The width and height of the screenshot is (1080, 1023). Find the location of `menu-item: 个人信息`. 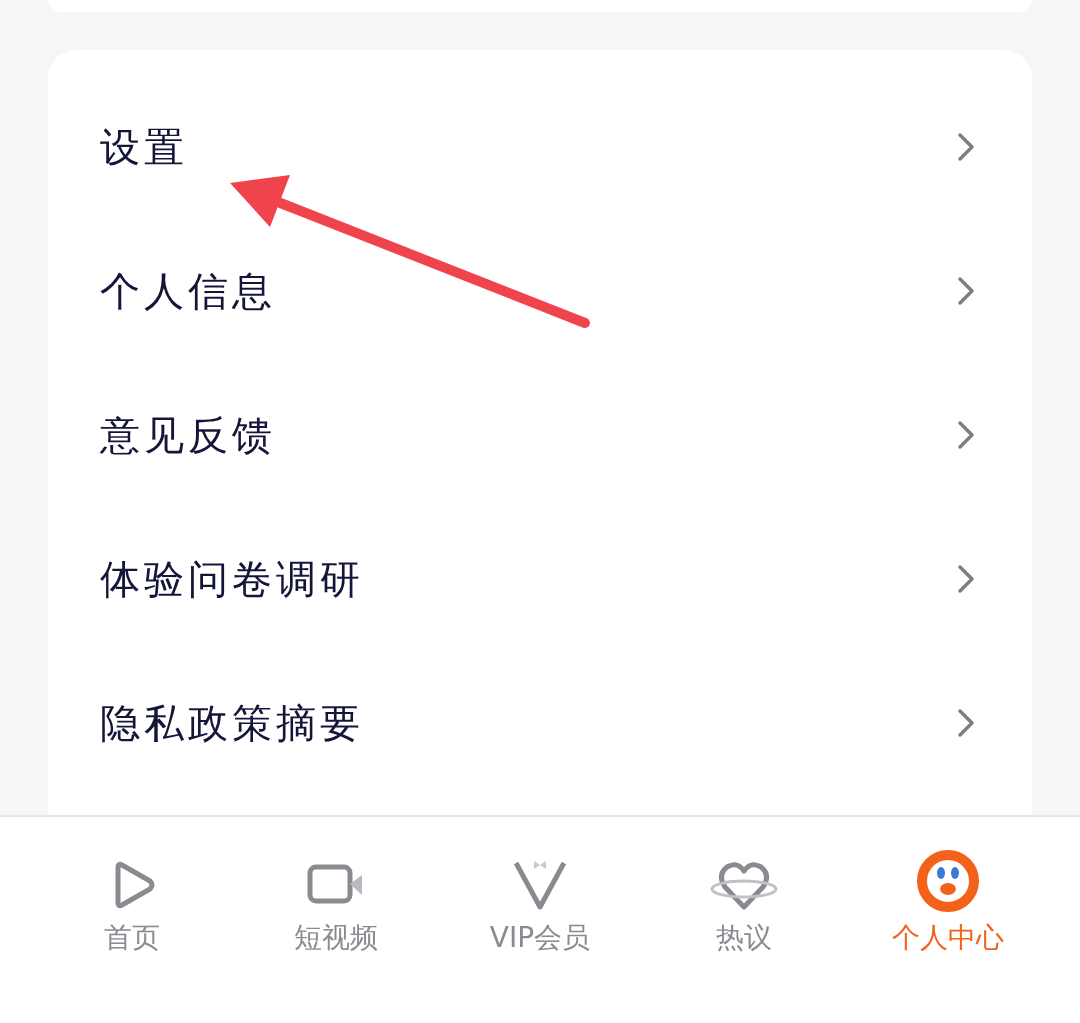

menu-item: 个人信息 is located at coordinates (540, 291).